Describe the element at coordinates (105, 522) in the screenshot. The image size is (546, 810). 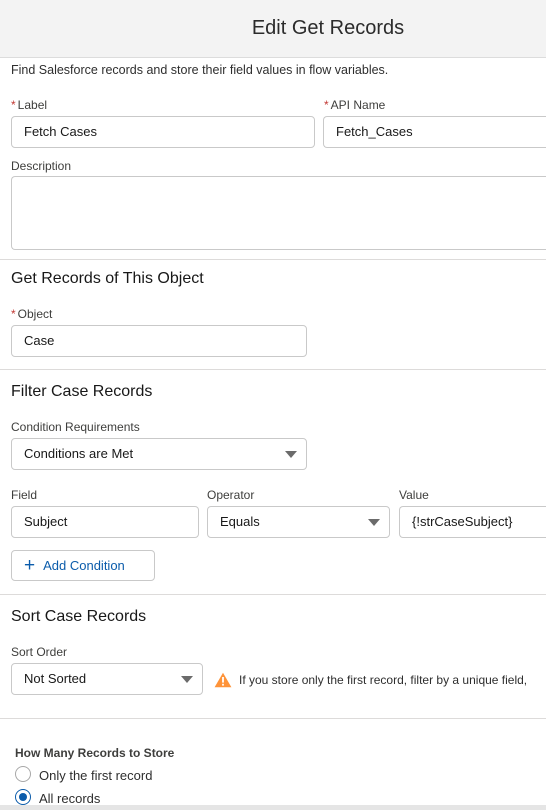
I see `condition-field-input: Subject` at that location.